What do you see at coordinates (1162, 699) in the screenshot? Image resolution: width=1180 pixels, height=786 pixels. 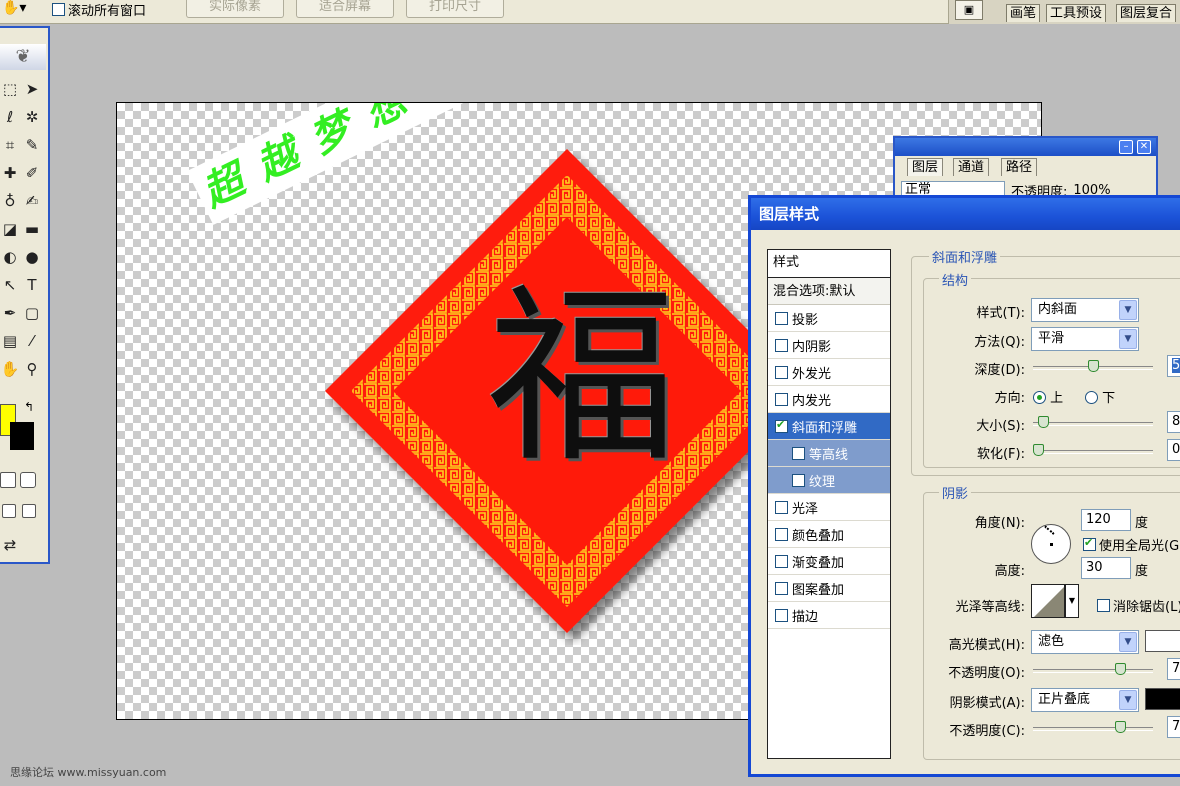 I see `shadow-color-swatch` at bounding box center [1162, 699].